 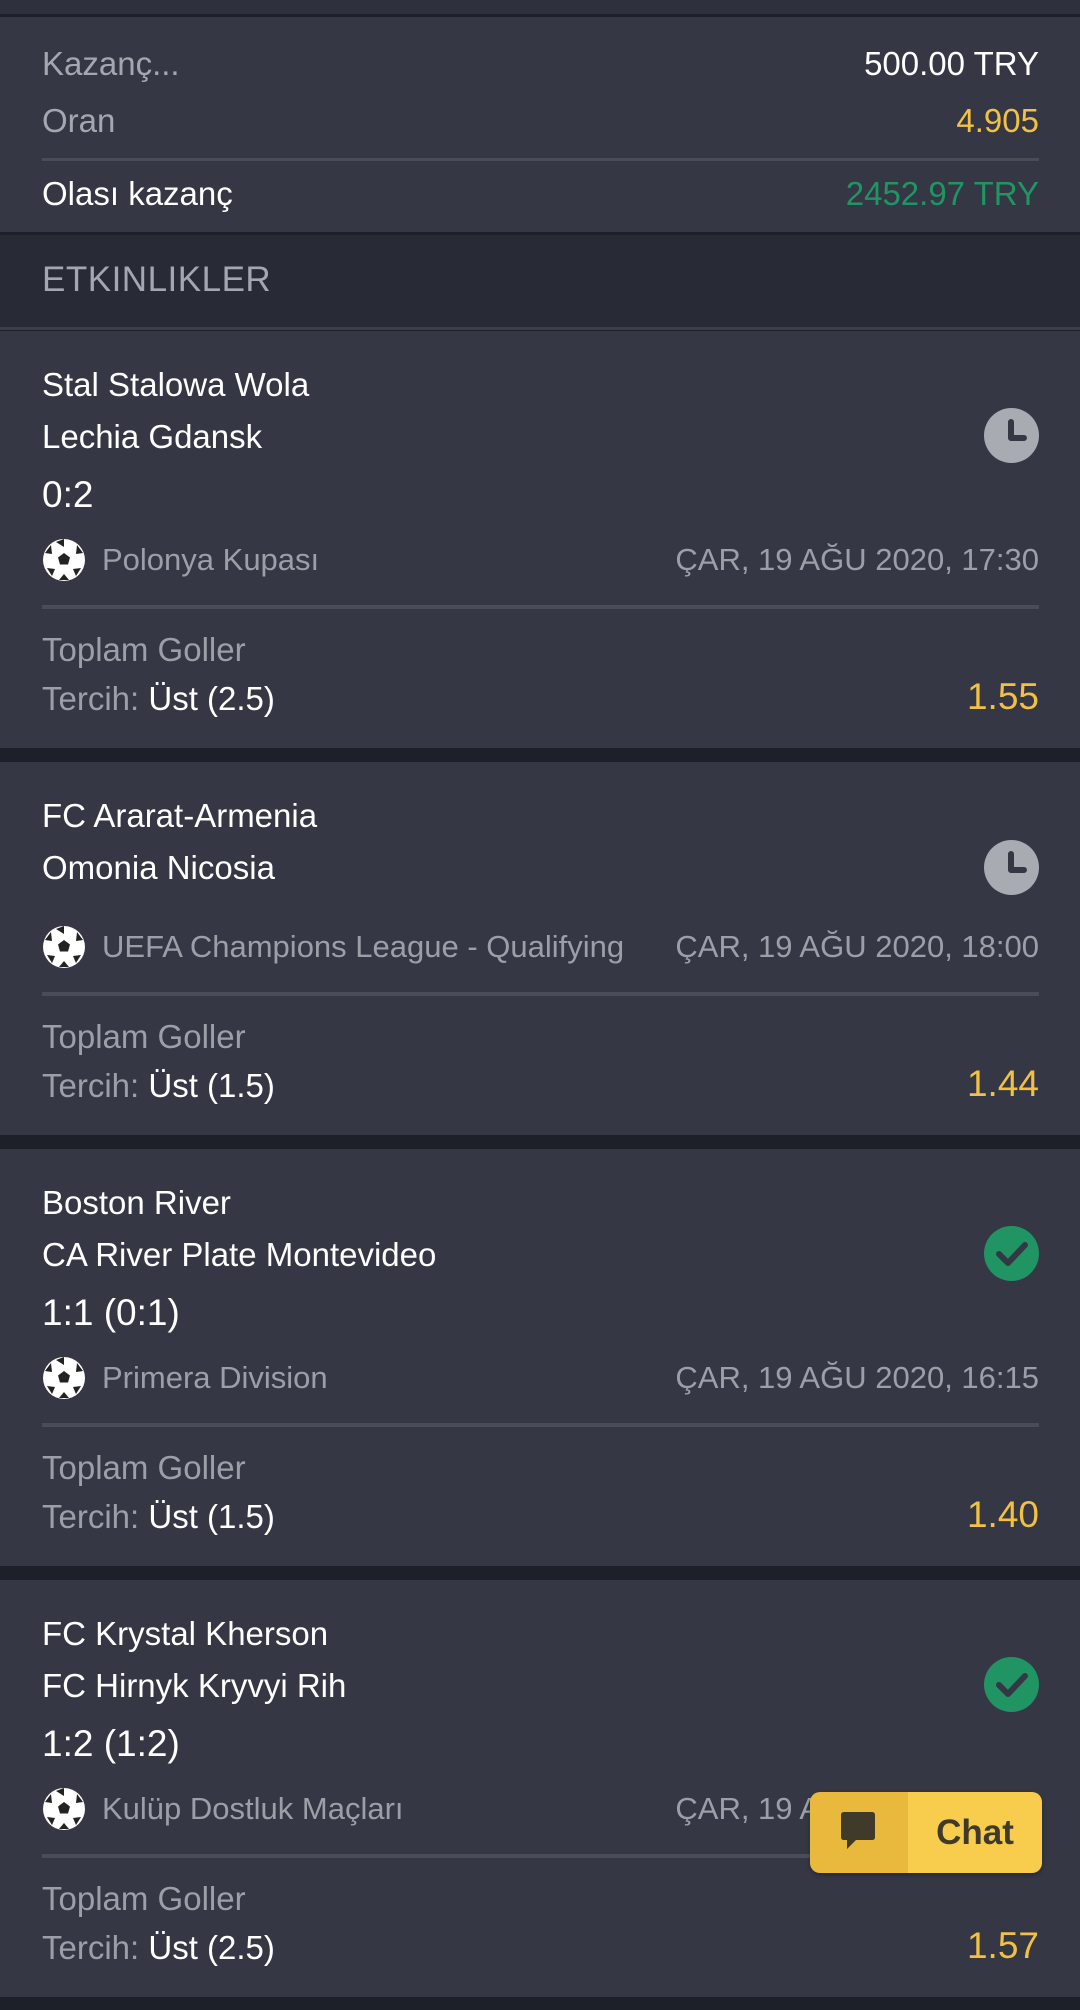 I want to click on events-section-header: ETKINLIKLER, so click(x=540, y=282).